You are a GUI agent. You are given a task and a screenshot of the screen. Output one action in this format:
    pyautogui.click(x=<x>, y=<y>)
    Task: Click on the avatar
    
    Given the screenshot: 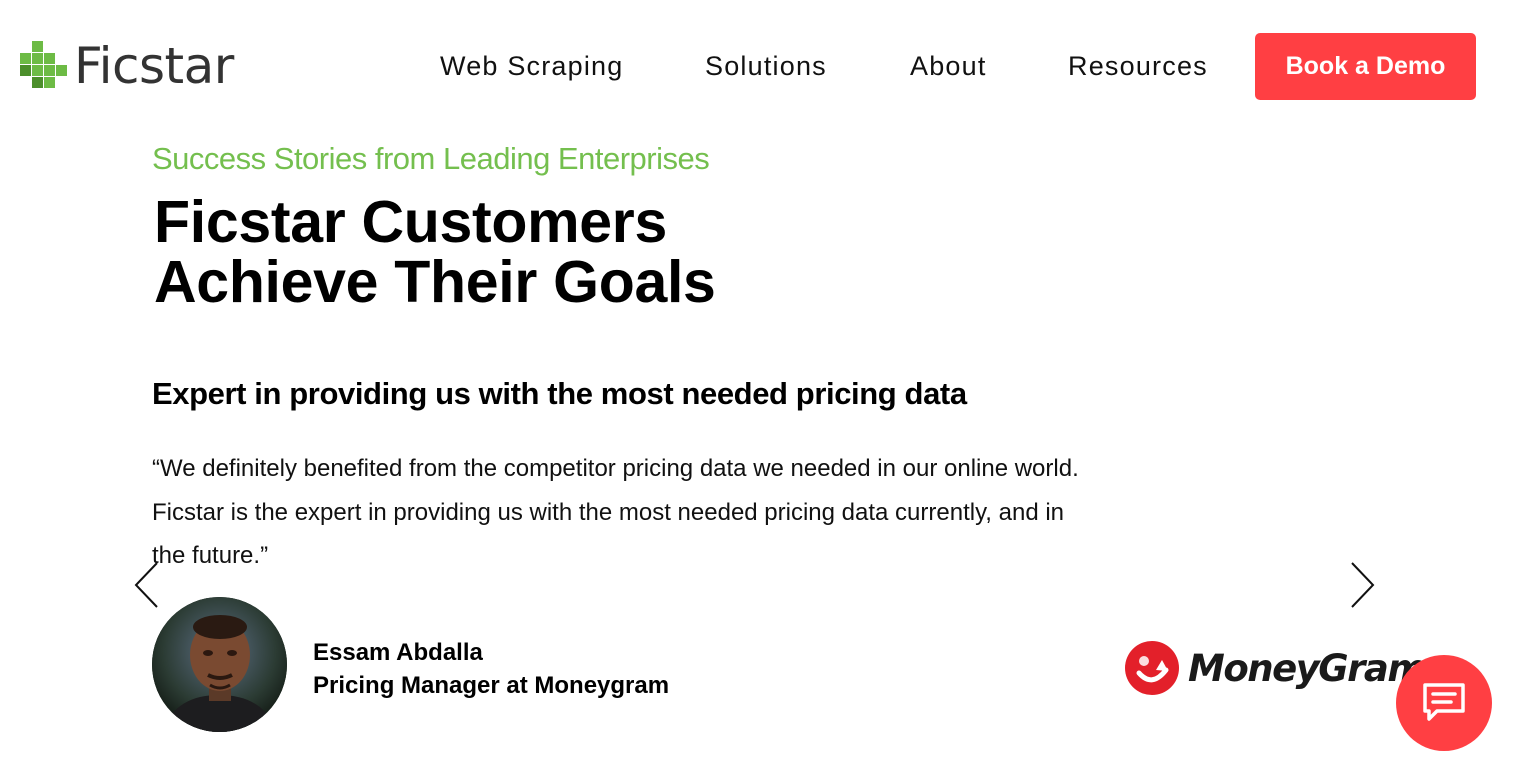 What is the action you would take?
    pyautogui.click(x=219, y=664)
    